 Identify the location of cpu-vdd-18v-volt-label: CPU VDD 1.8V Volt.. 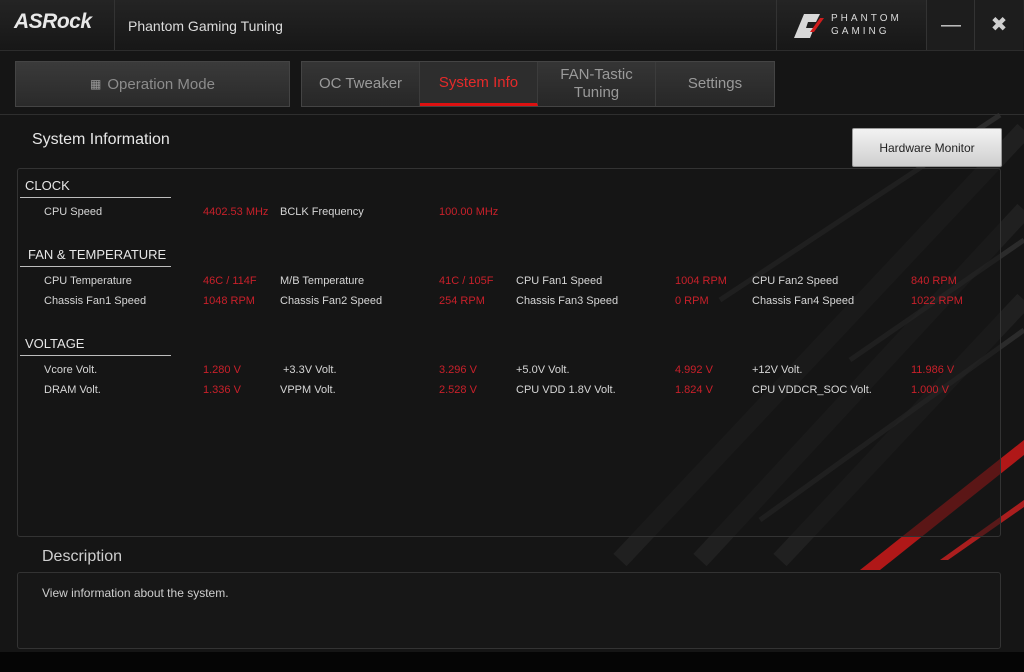
(566, 390).